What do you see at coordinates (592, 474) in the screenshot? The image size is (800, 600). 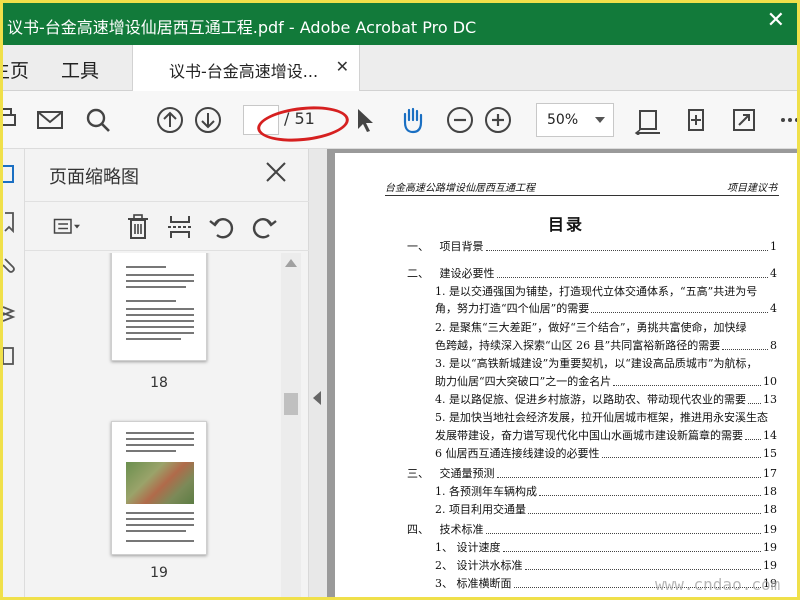 I see `toc-entry: 三、 交通量预测 17` at bounding box center [592, 474].